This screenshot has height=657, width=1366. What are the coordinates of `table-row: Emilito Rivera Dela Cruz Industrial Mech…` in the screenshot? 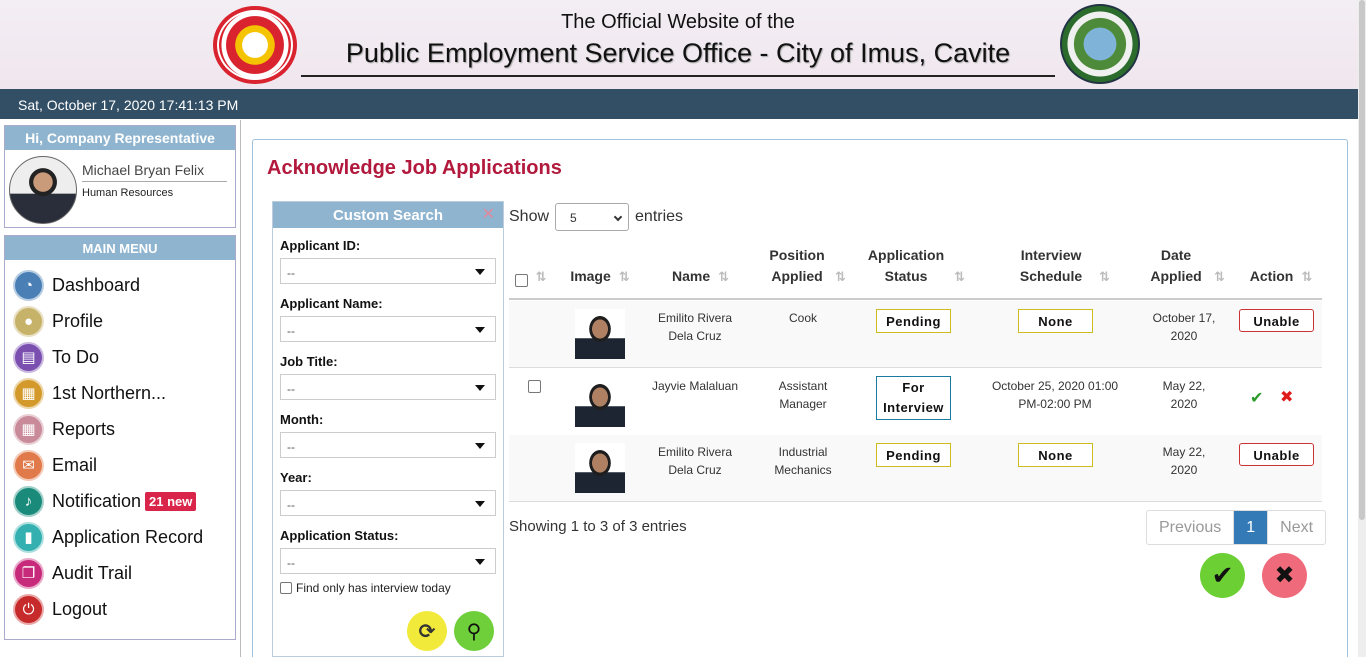 It's located at (915, 468).